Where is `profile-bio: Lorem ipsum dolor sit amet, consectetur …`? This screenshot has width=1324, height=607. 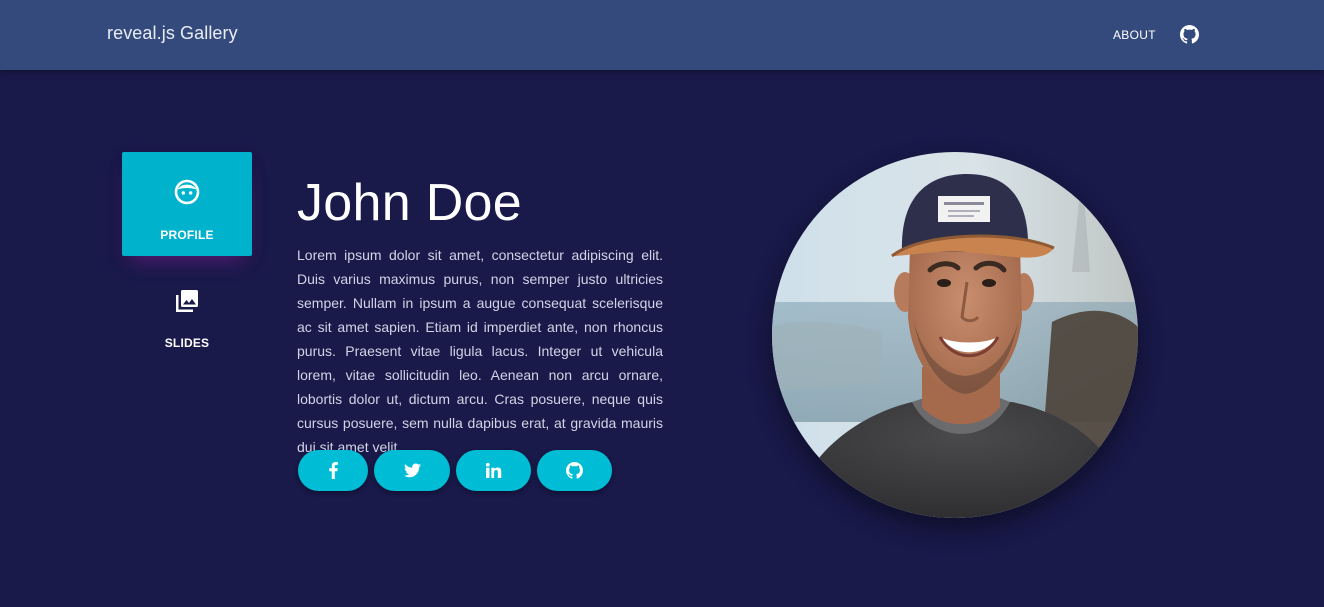
profile-bio: Lorem ipsum dolor sit amet, consectetur … is located at coordinates (480, 351).